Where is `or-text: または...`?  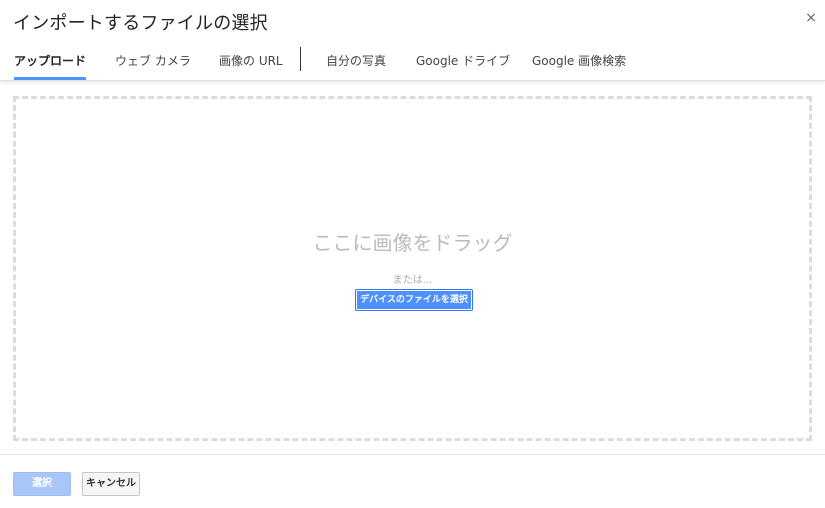 or-text: または... is located at coordinates (412, 280).